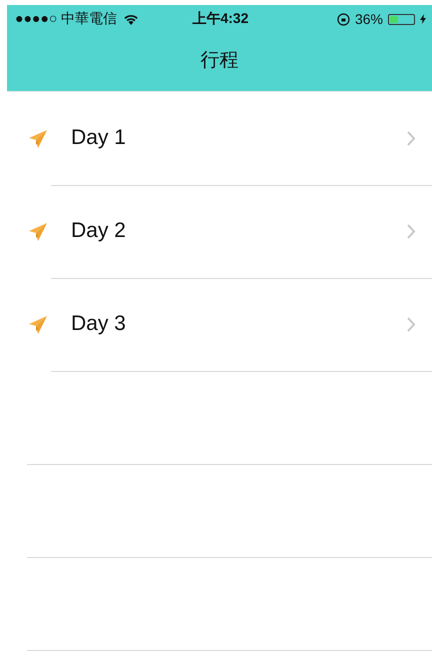 The image size is (432, 657). Describe the element at coordinates (66, 19) in the screenshot. I see `carrier-text: ●●●●○ 中華電信` at that location.